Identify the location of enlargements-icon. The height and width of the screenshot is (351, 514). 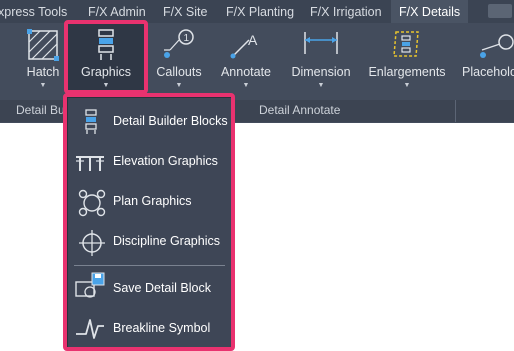
(406, 44).